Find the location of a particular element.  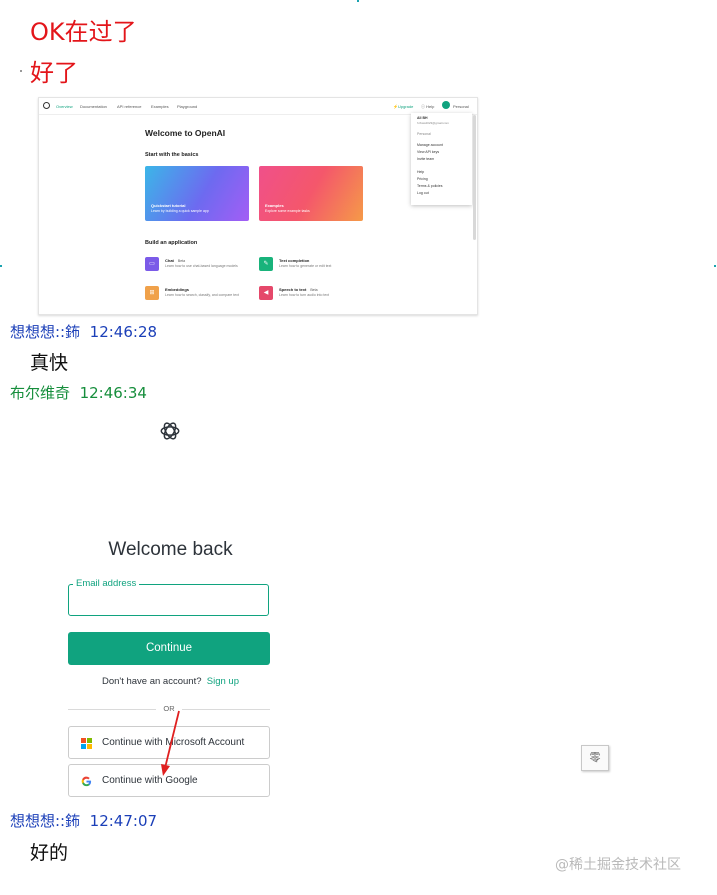

signup-prompt: Don't have an account? Sign up is located at coordinates (170, 681).